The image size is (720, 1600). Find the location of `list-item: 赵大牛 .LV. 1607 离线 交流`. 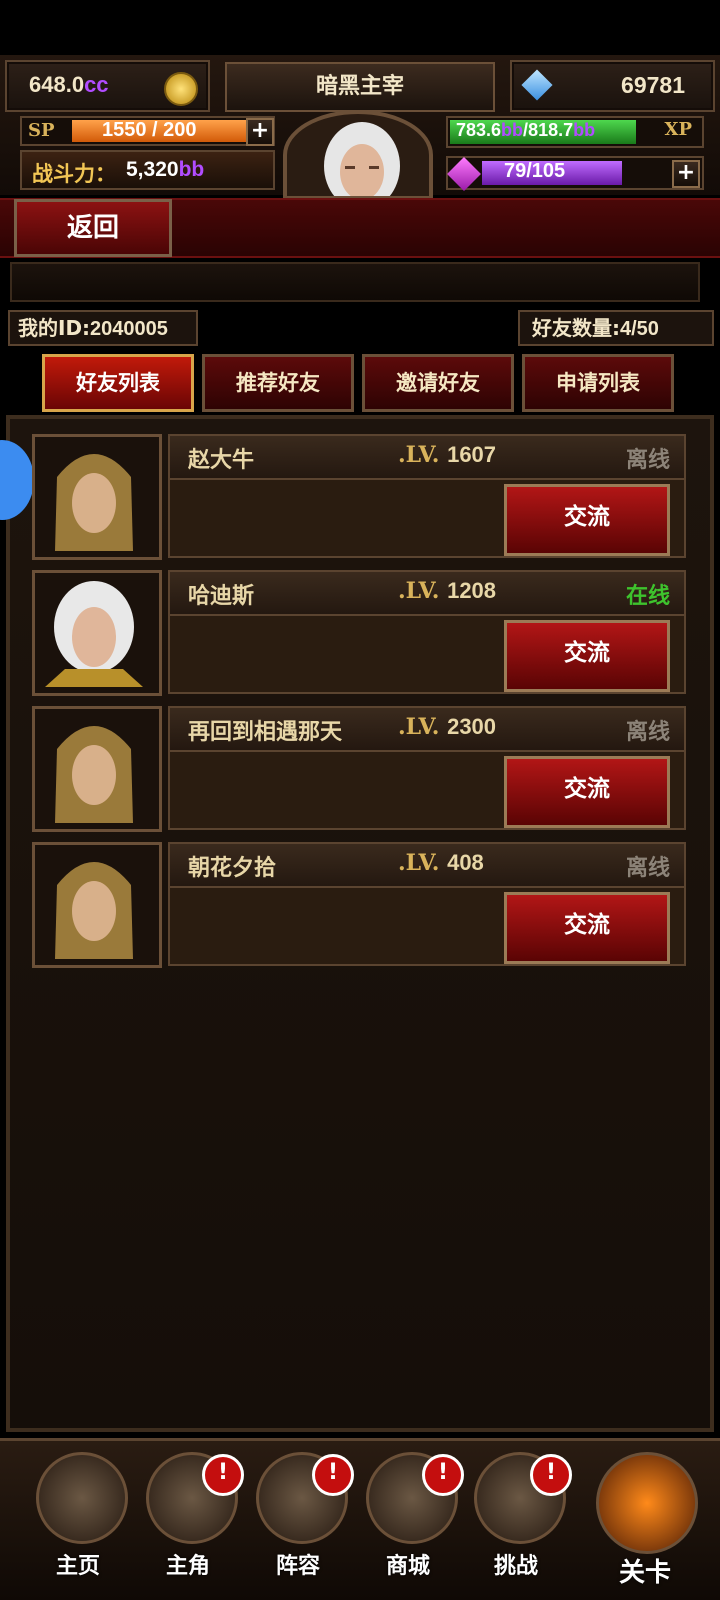

list-item: 赵大牛 .LV. 1607 离线 交流 is located at coordinates (359, 496).